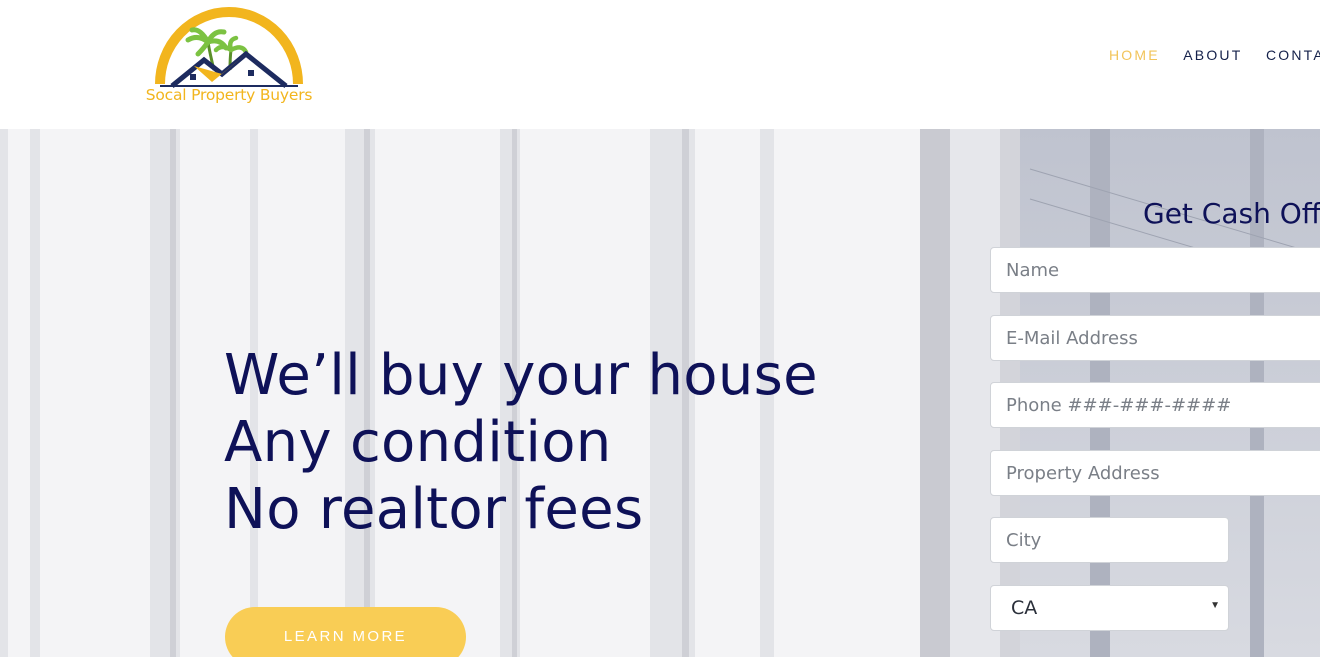 The width and height of the screenshot is (1320, 657). I want to click on property-address-field, so click(1155, 473).